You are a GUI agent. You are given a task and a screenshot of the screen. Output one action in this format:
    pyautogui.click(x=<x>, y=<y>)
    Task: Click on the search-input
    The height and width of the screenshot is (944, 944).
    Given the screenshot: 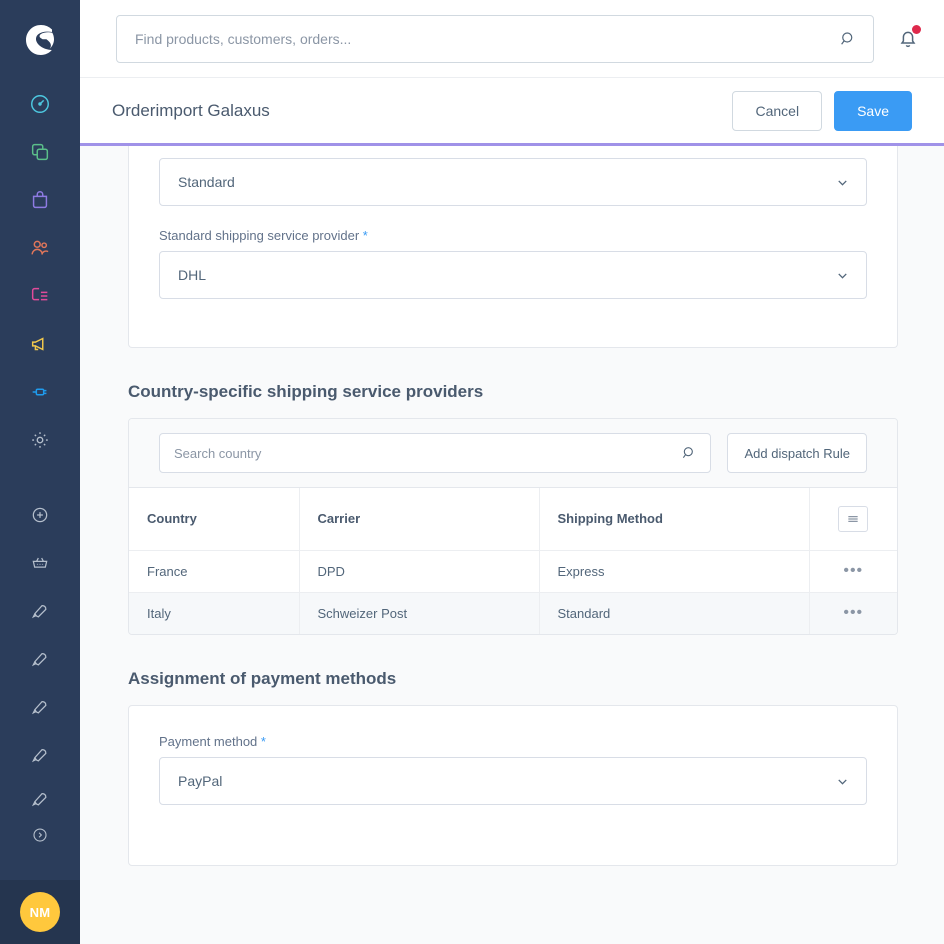 What is the action you would take?
    pyautogui.click(x=495, y=38)
    